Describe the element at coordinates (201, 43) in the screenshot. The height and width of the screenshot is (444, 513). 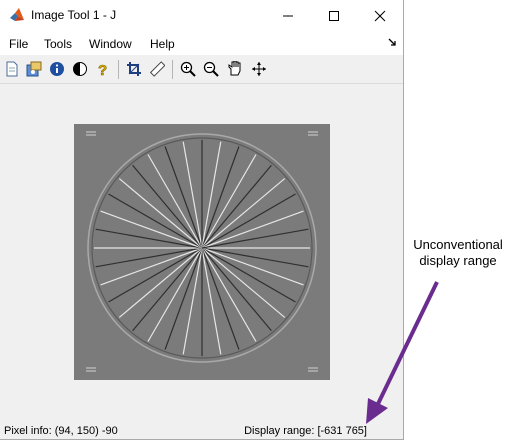
I see `menu-bar: File Tools Window Help` at that location.